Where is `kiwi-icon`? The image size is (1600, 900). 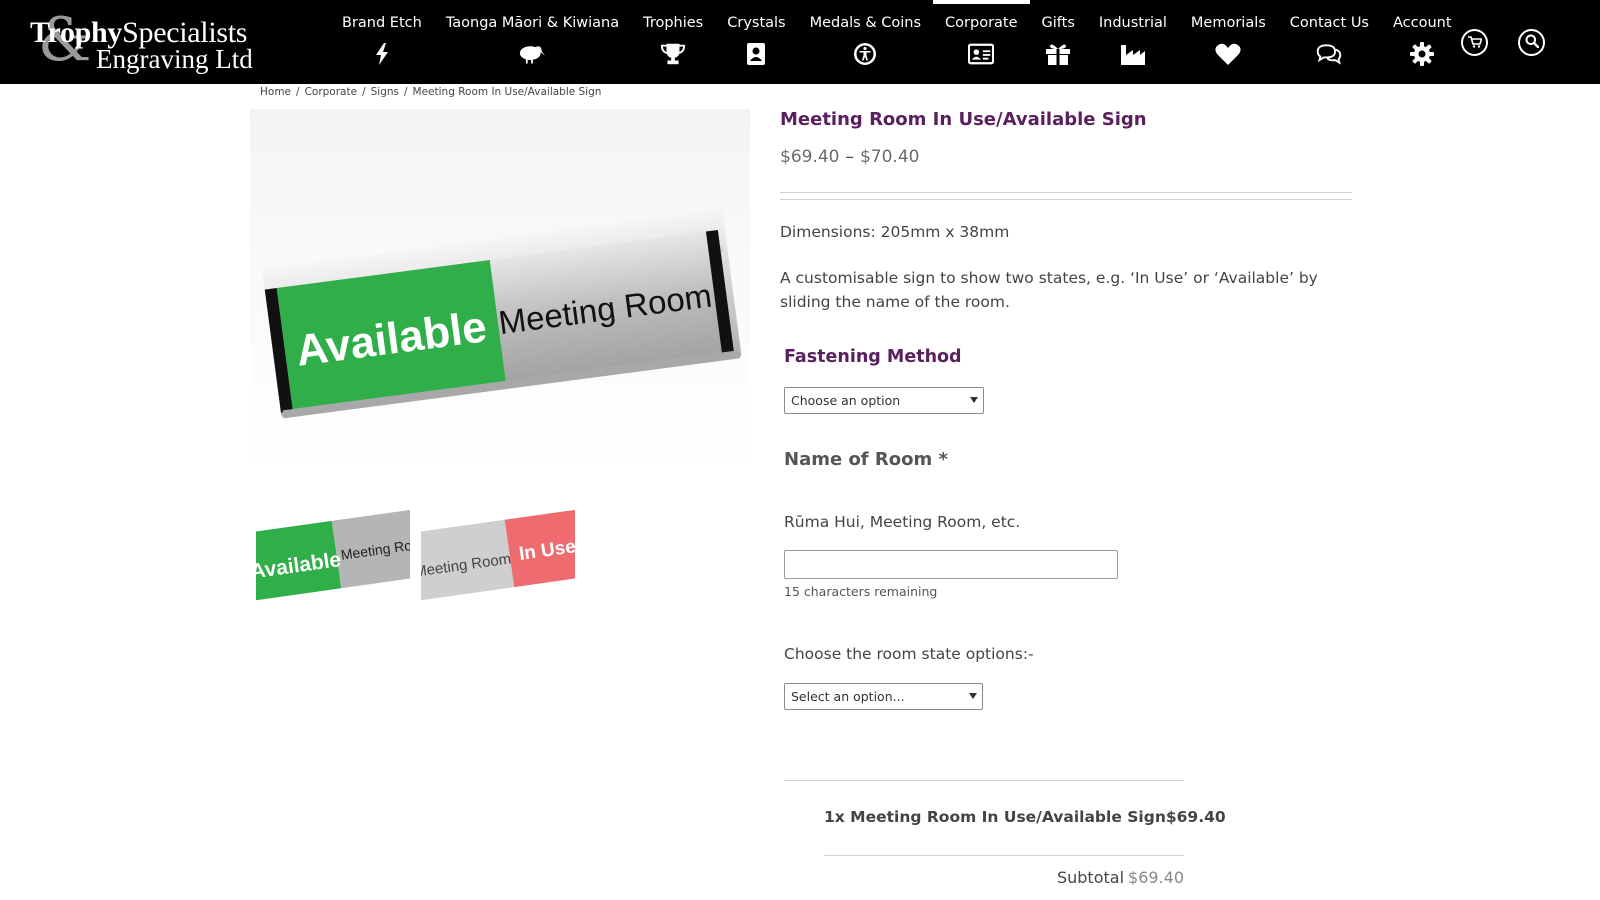 kiwi-icon is located at coordinates (532, 54).